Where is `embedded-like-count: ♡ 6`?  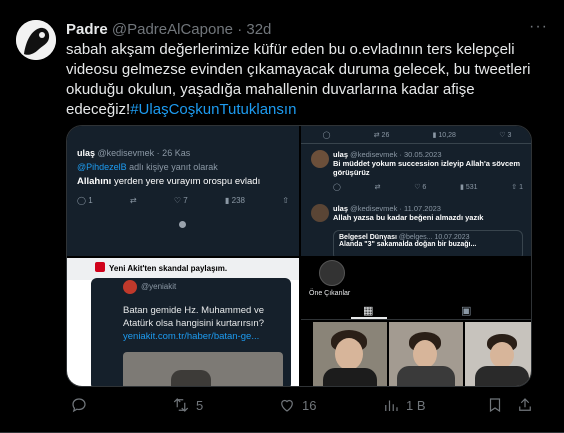 embedded-like-count: ♡ 6 is located at coordinates (420, 187).